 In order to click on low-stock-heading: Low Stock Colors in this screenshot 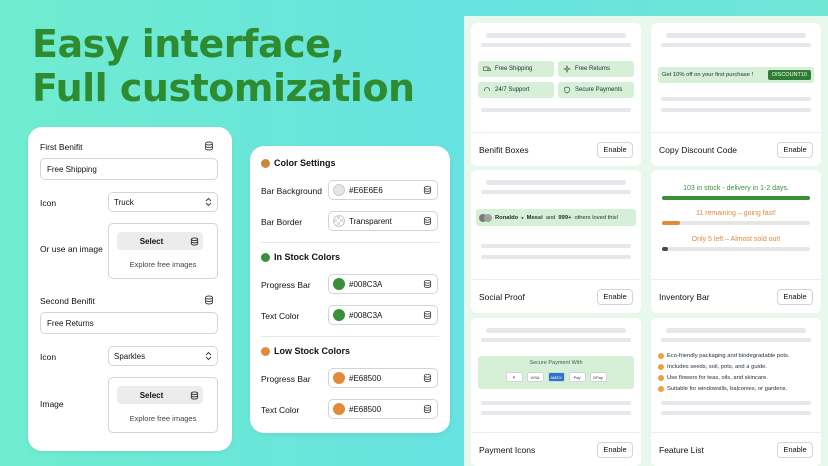, I will do `click(305, 351)`.